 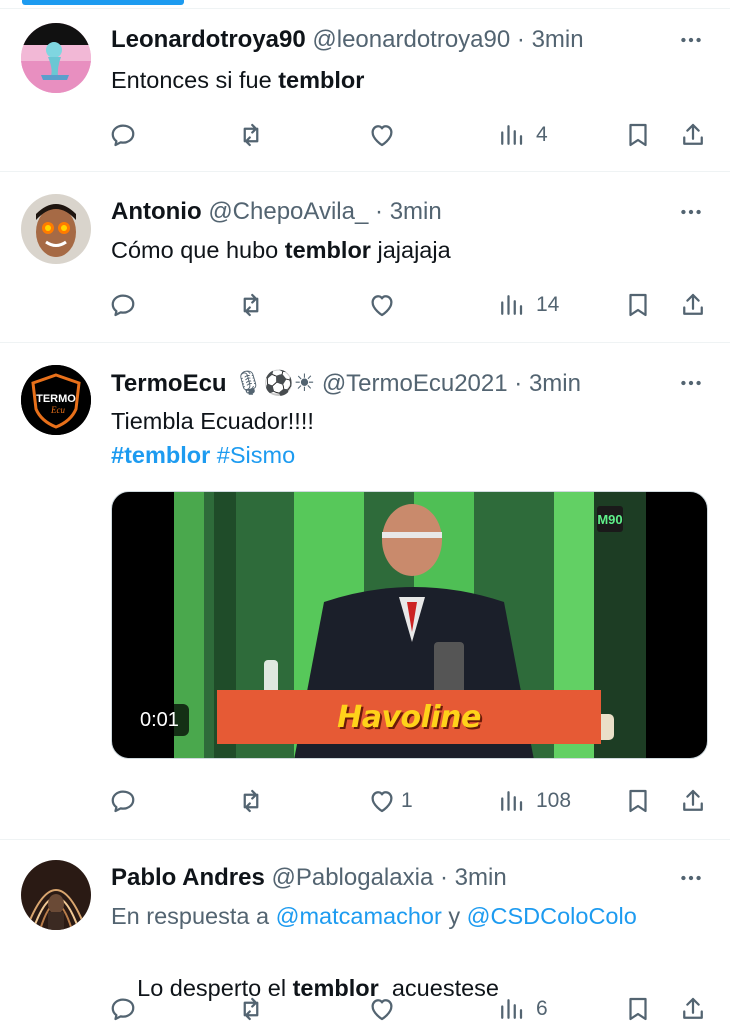 What do you see at coordinates (256, 455) in the screenshot?
I see `hashtag-link: #Sismo` at bounding box center [256, 455].